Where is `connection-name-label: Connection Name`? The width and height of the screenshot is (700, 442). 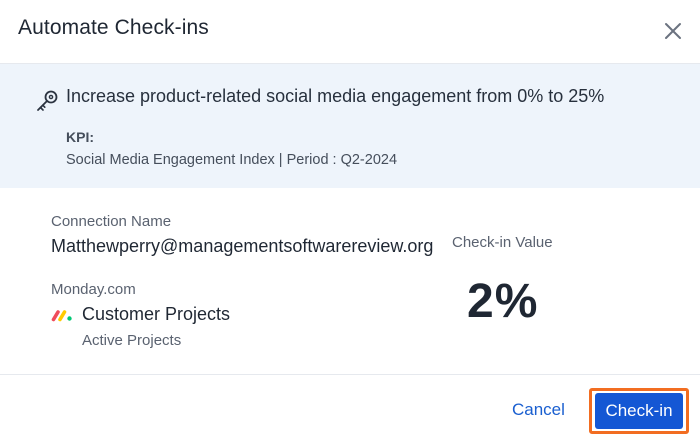
connection-name-label: Connection Name is located at coordinates (111, 221).